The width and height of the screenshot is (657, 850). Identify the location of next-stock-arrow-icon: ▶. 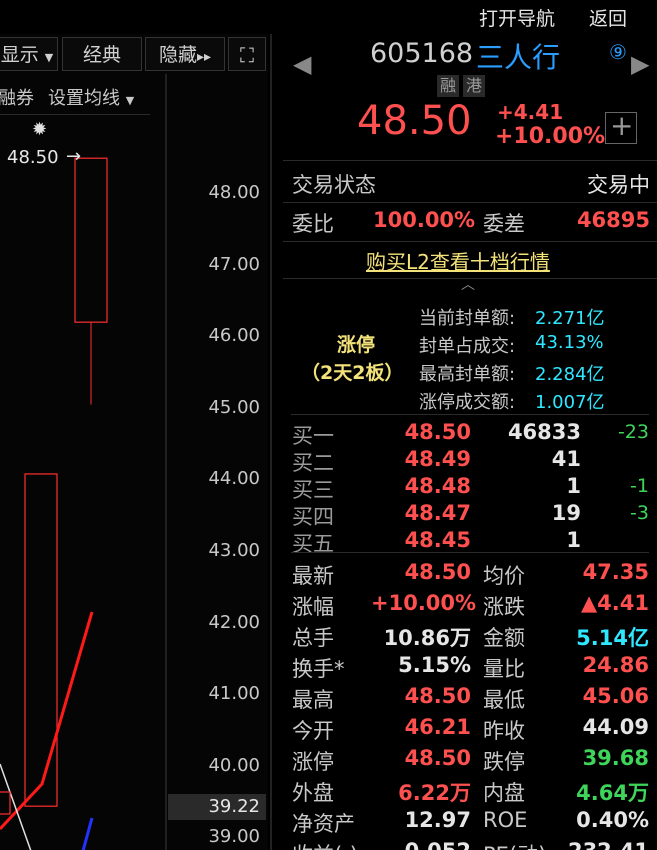
(640, 64).